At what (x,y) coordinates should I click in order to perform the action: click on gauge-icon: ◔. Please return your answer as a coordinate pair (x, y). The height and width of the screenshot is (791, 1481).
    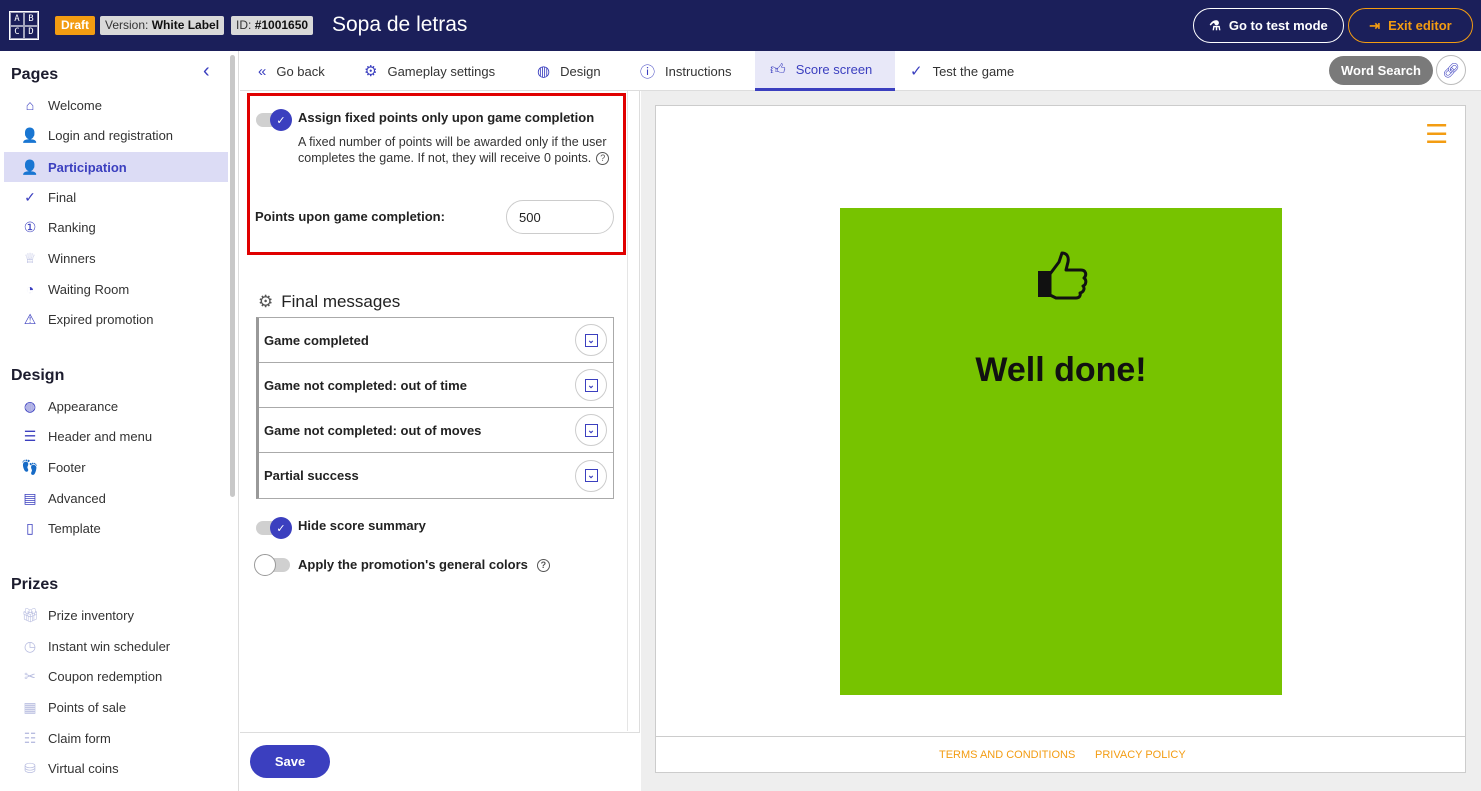
    Looking at the image, I should click on (30, 289).